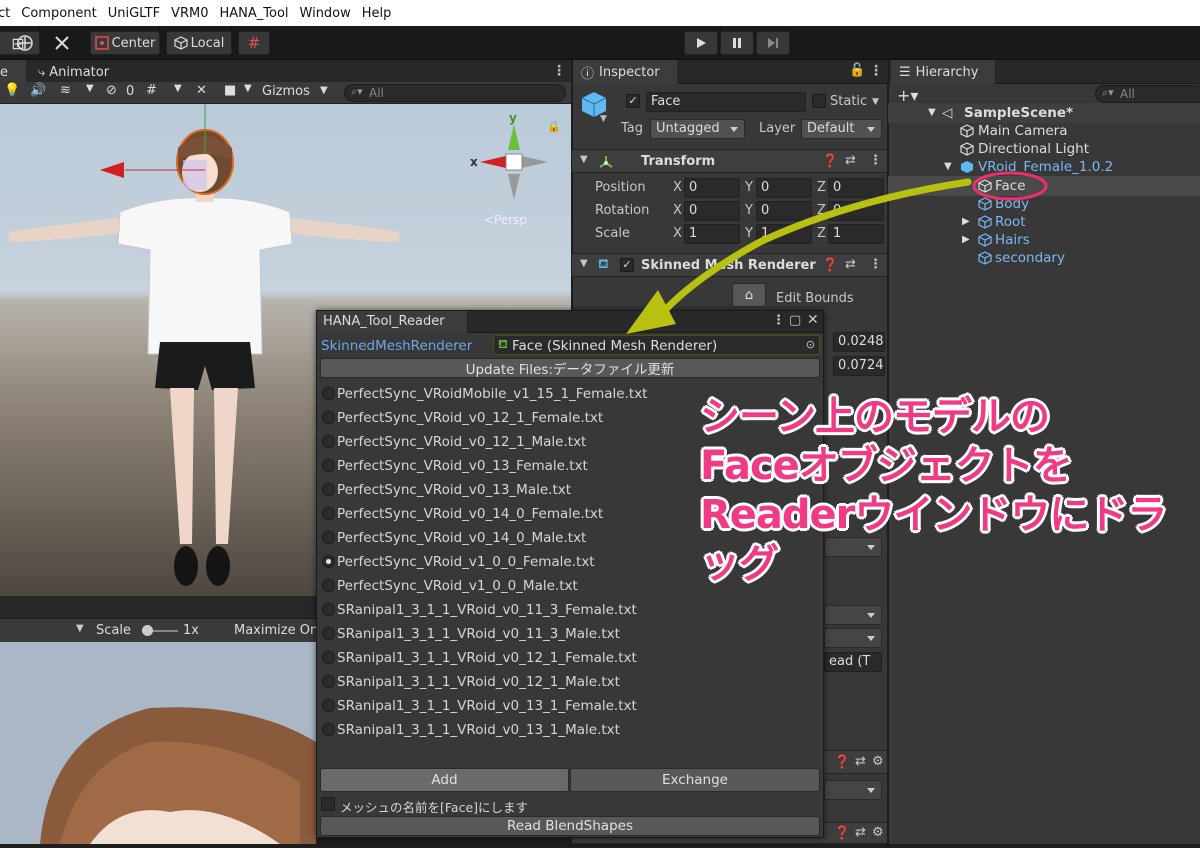 The width and height of the screenshot is (1200, 848). I want to click on tab-inspector: ⓘ Inspector, so click(625, 72).